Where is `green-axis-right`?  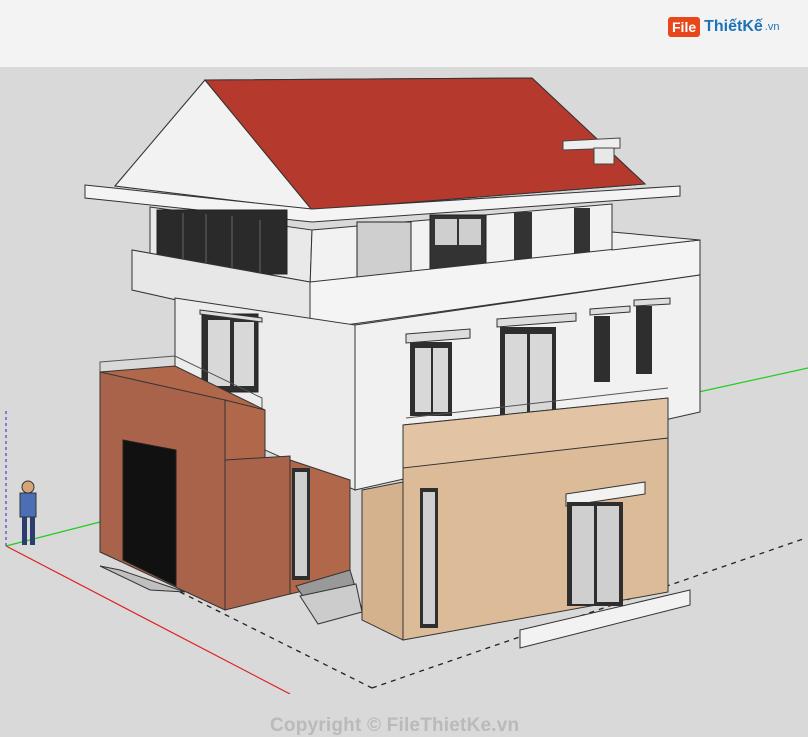 green-axis-right is located at coordinates (750, 380).